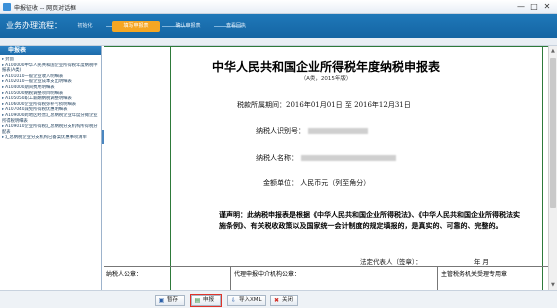 The height and width of the screenshot is (308, 557). Describe the element at coordinates (278, 7) in the screenshot. I see `window-titlebar: 申报征收 -- 网页对话框 — □ ✕` at that location.